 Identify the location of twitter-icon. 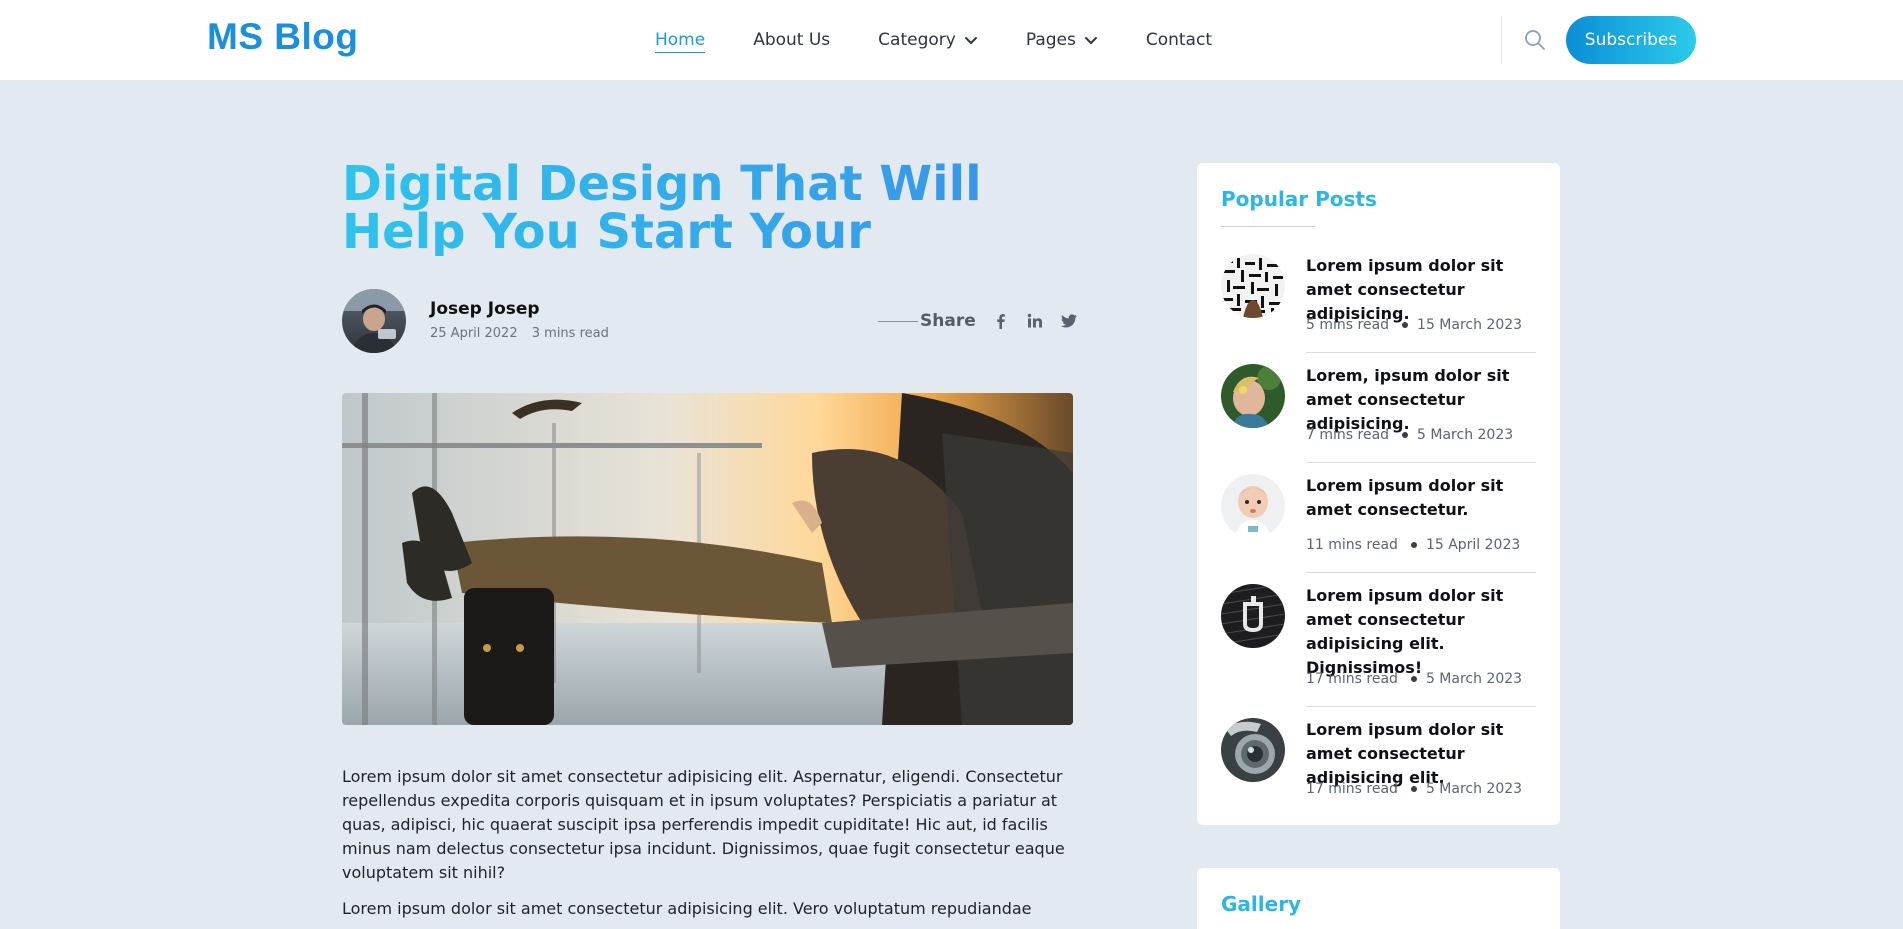
(1069, 321).